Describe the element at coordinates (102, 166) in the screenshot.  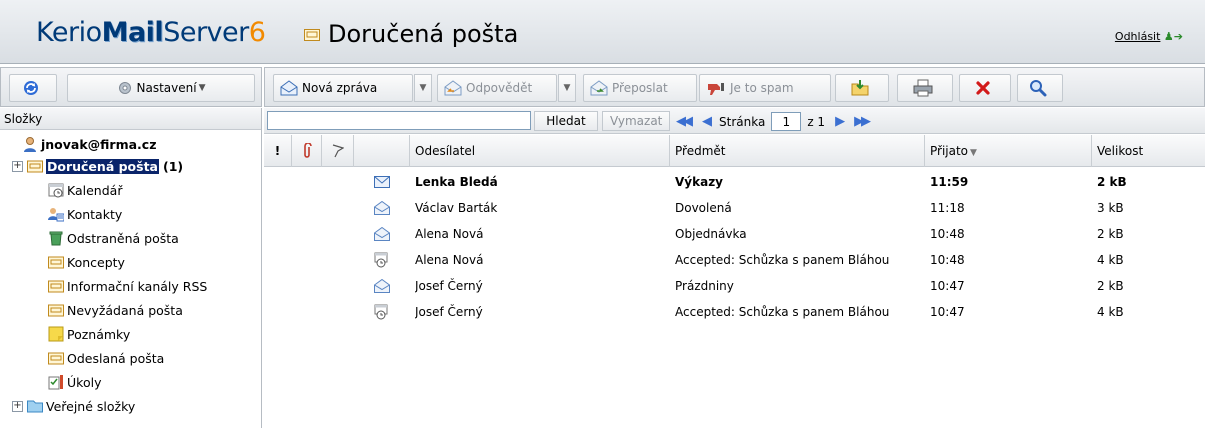
I see `folder-label-inbox: Doručená pošta` at that location.